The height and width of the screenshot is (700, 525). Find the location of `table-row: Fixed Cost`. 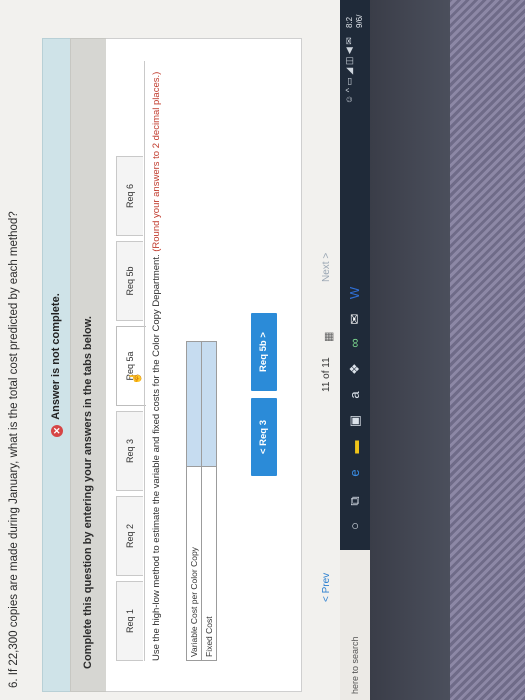

table-row: Fixed Cost is located at coordinates (209, 501).